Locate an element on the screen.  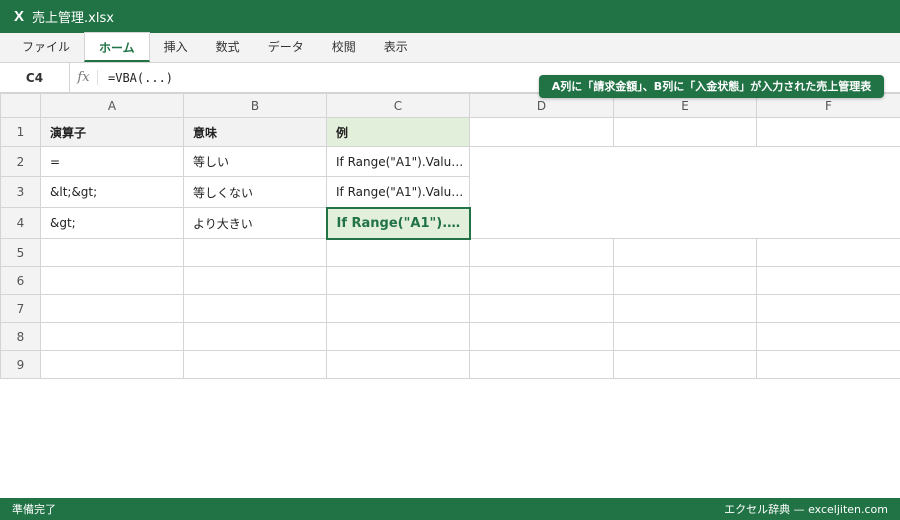
cell-b2: 等しい is located at coordinates (255, 161).